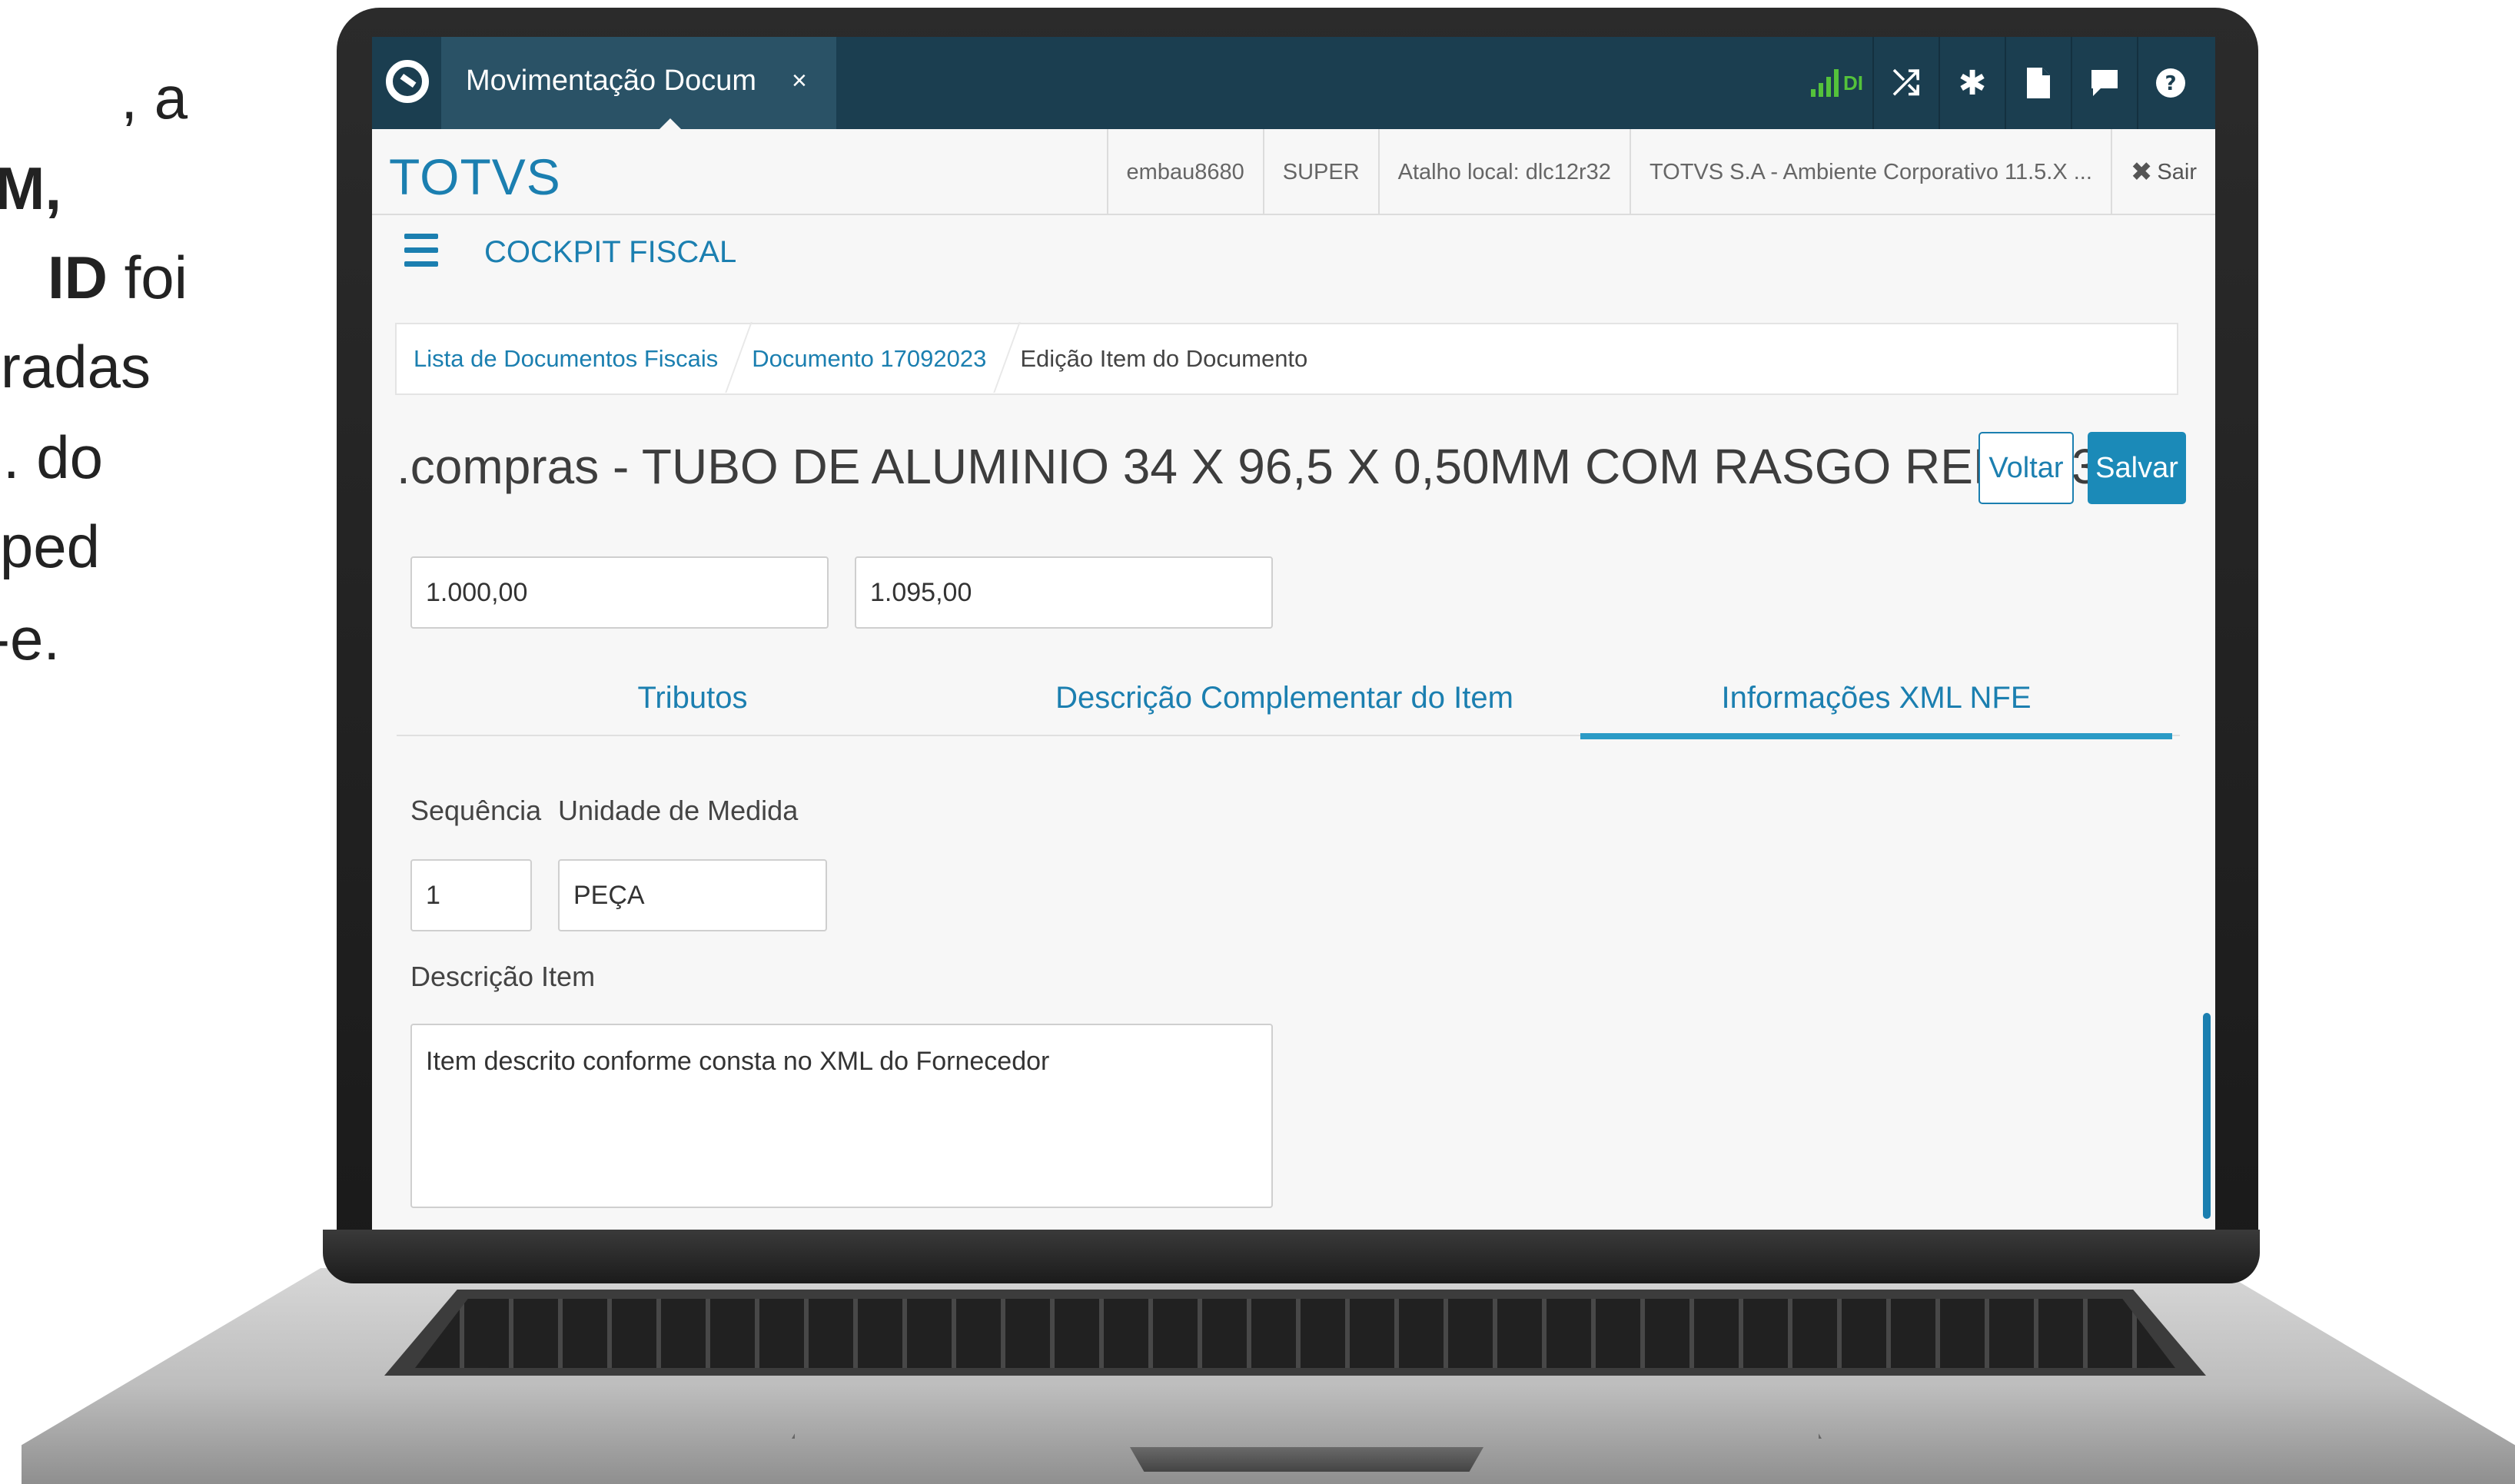 The width and height of the screenshot is (2515, 1484). Describe the element at coordinates (1306, 1459) in the screenshot. I see `laptop-notch` at that location.